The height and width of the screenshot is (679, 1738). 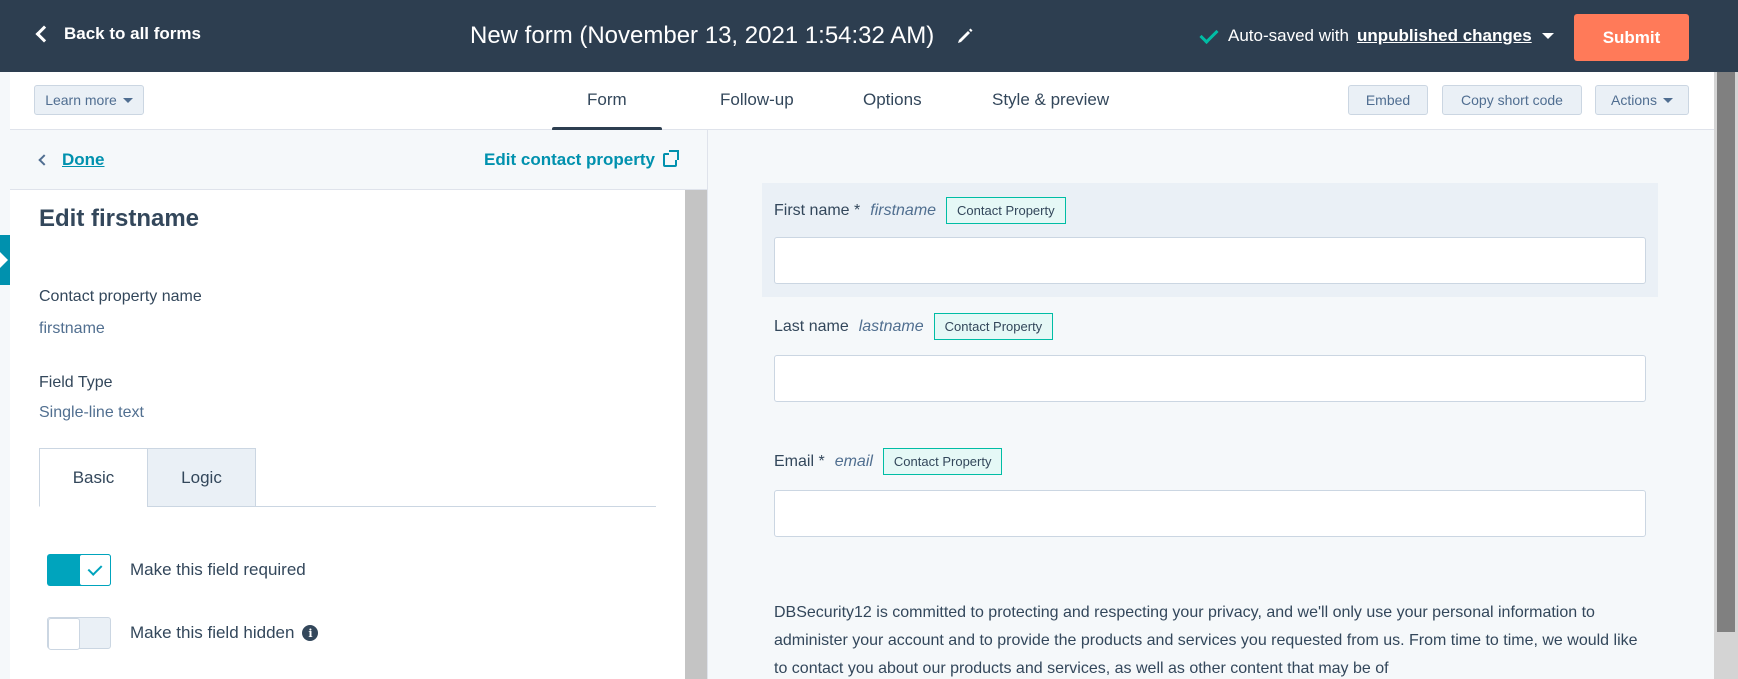 I want to click on tab-basic: Basic, so click(x=93, y=477).